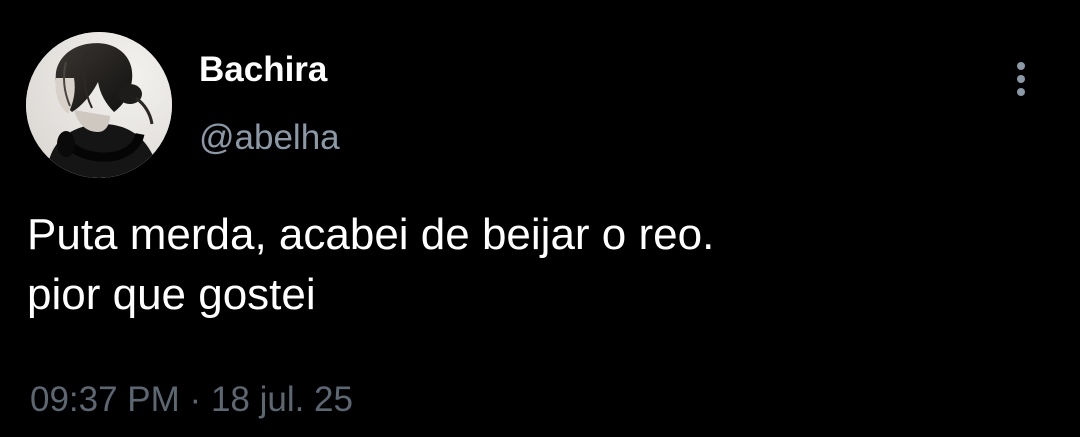 The height and width of the screenshot is (437, 1080). I want to click on more-vertical-icon, so click(1021, 79).